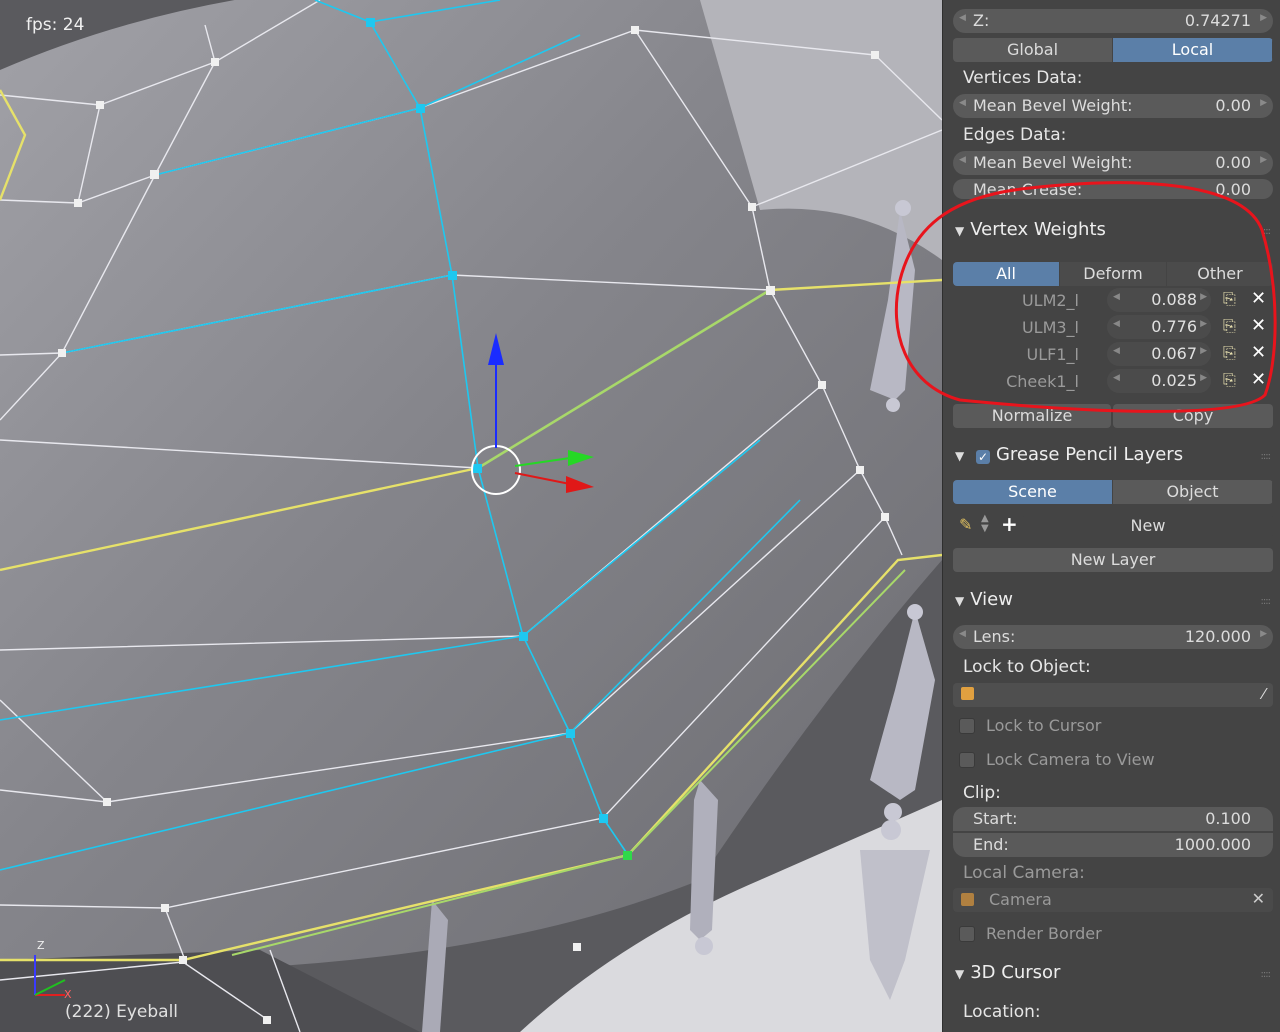 This screenshot has height=1032, width=1280. What do you see at coordinates (1044, 725) in the screenshot?
I see `lock-to-cursor-label: Lock to Cursor` at bounding box center [1044, 725].